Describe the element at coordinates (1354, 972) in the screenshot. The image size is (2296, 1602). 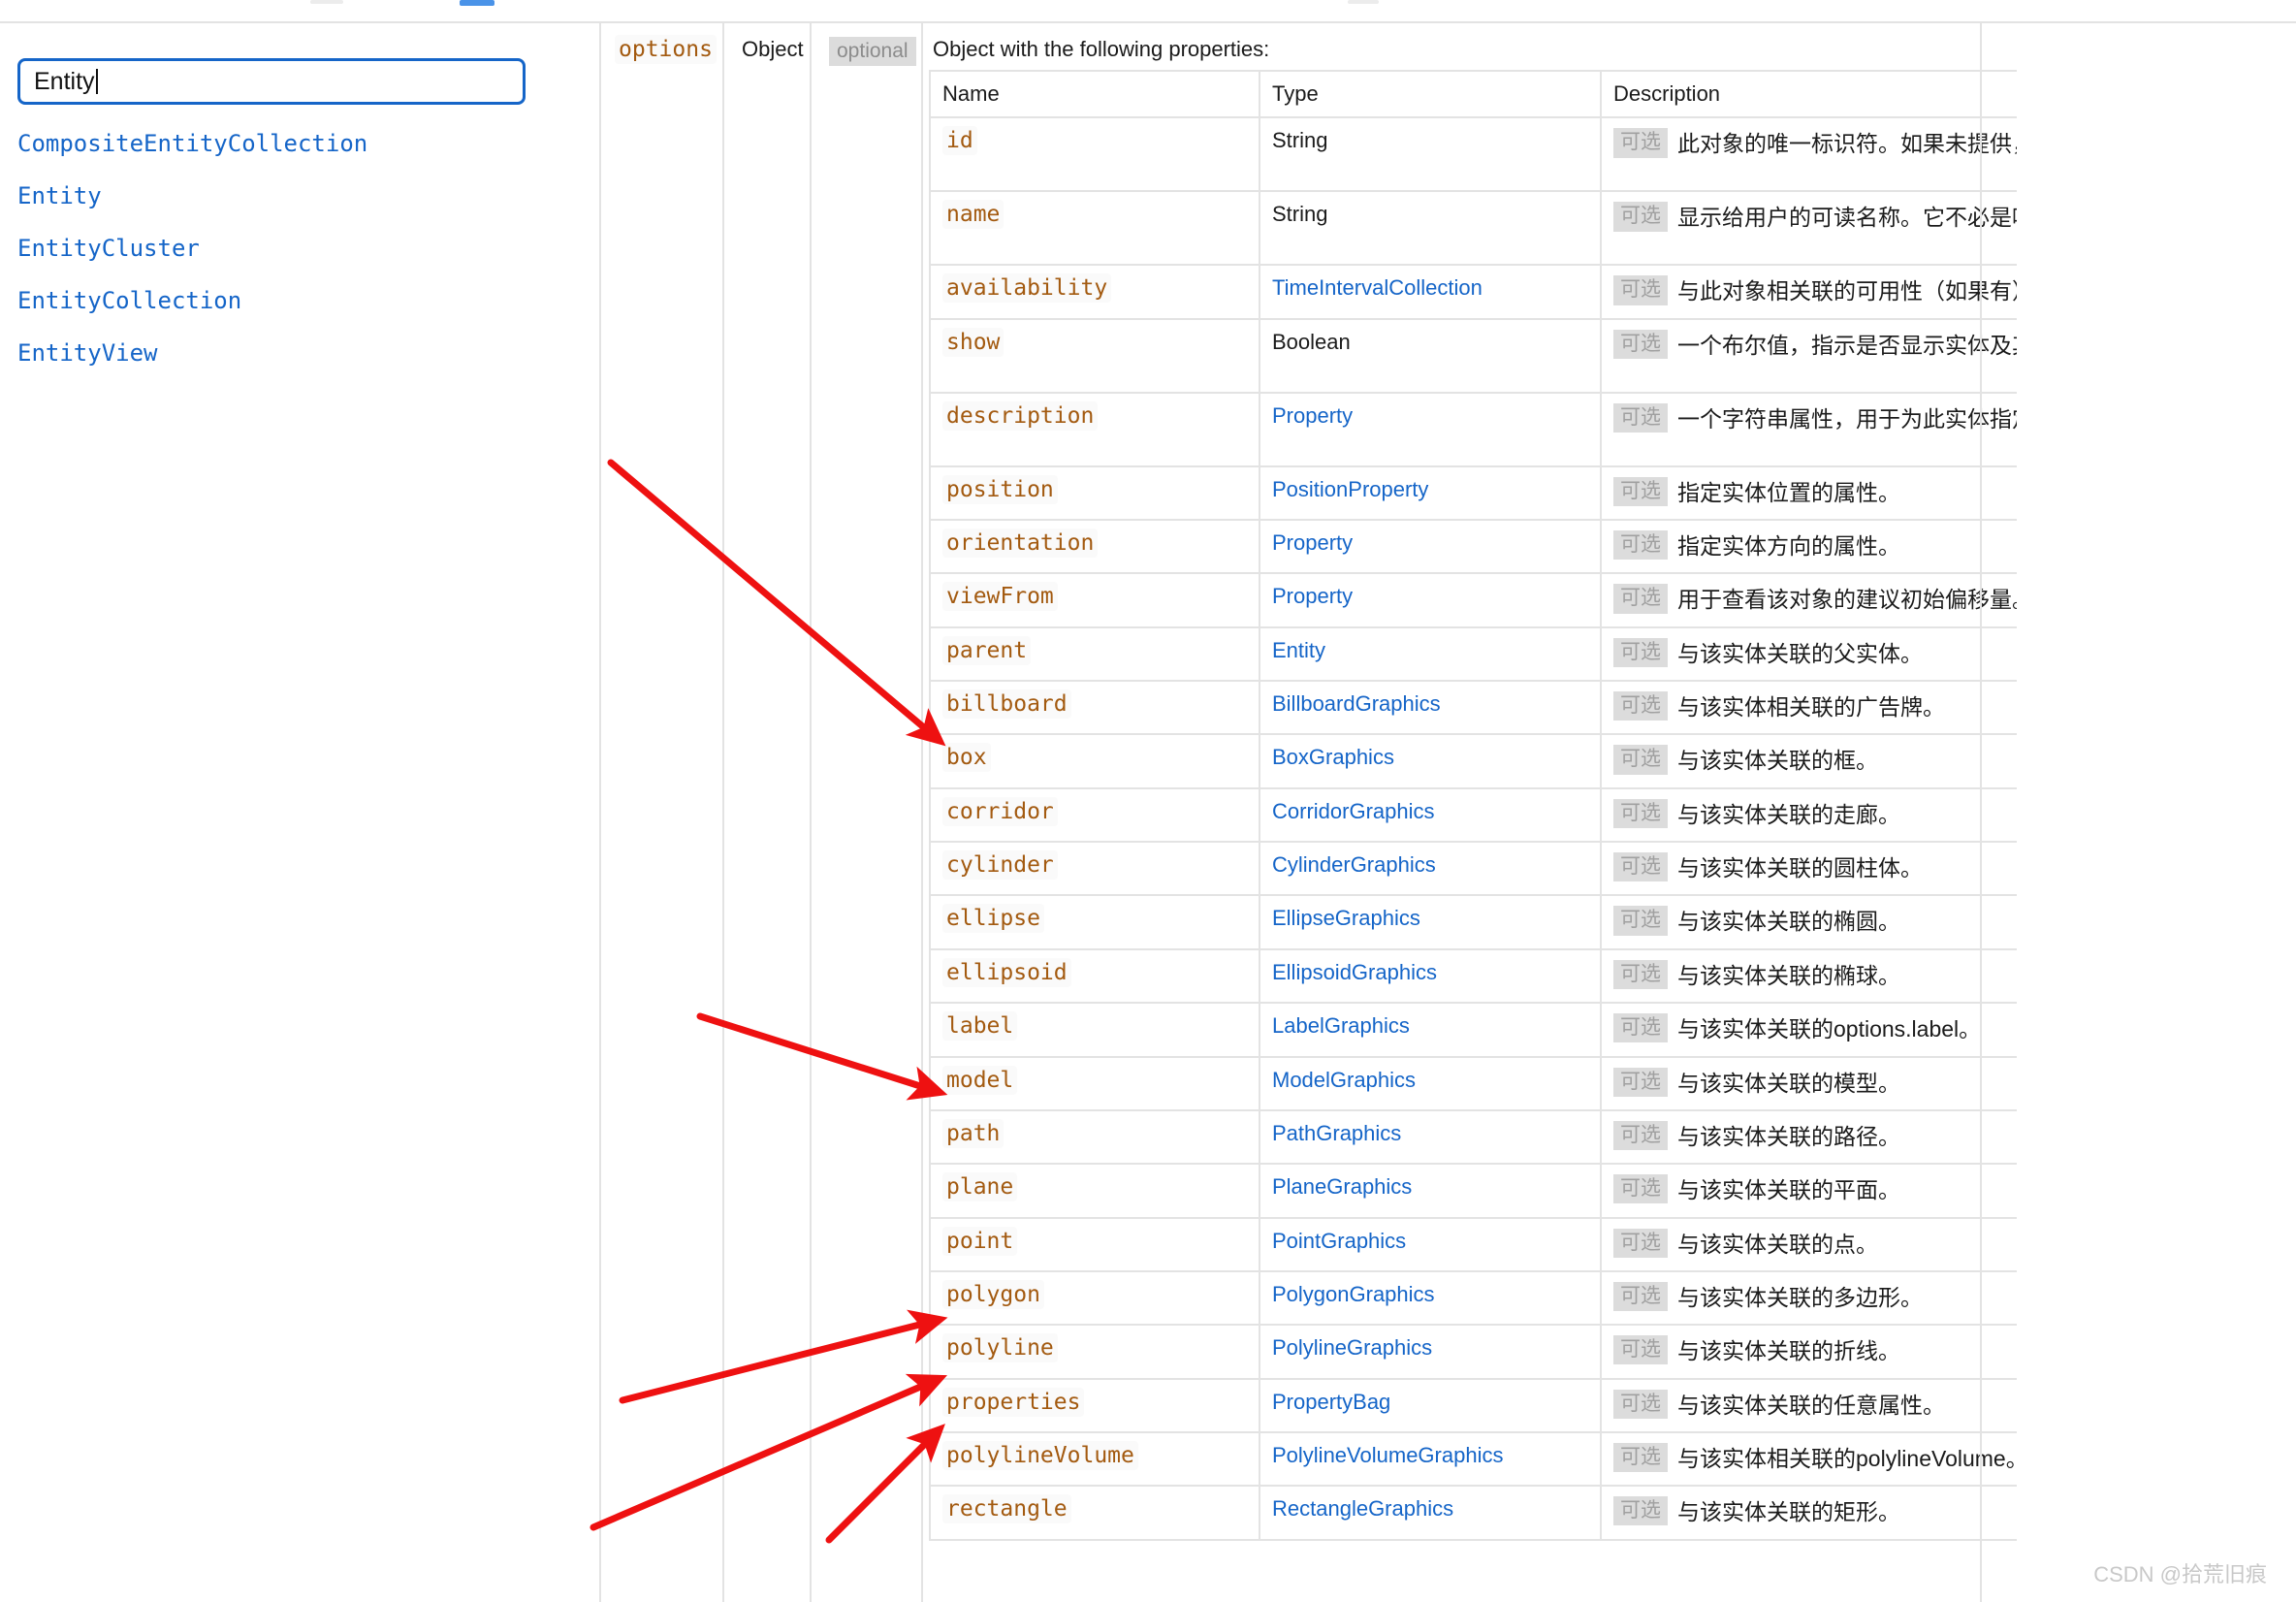
I see `property-type-link: EllipsoidGraphics` at that location.